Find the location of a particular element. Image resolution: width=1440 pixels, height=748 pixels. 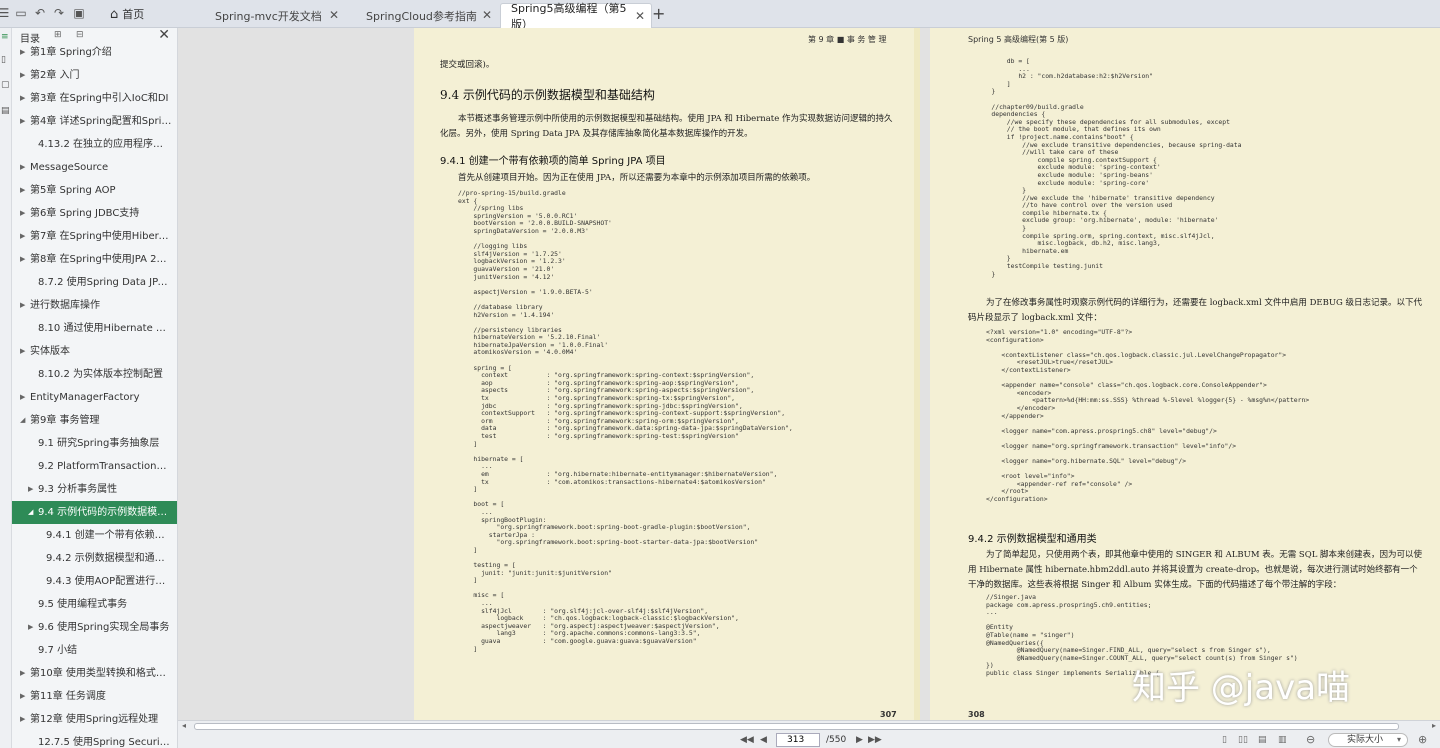

next-page-icon: ▶ is located at coordinates (859, 740).